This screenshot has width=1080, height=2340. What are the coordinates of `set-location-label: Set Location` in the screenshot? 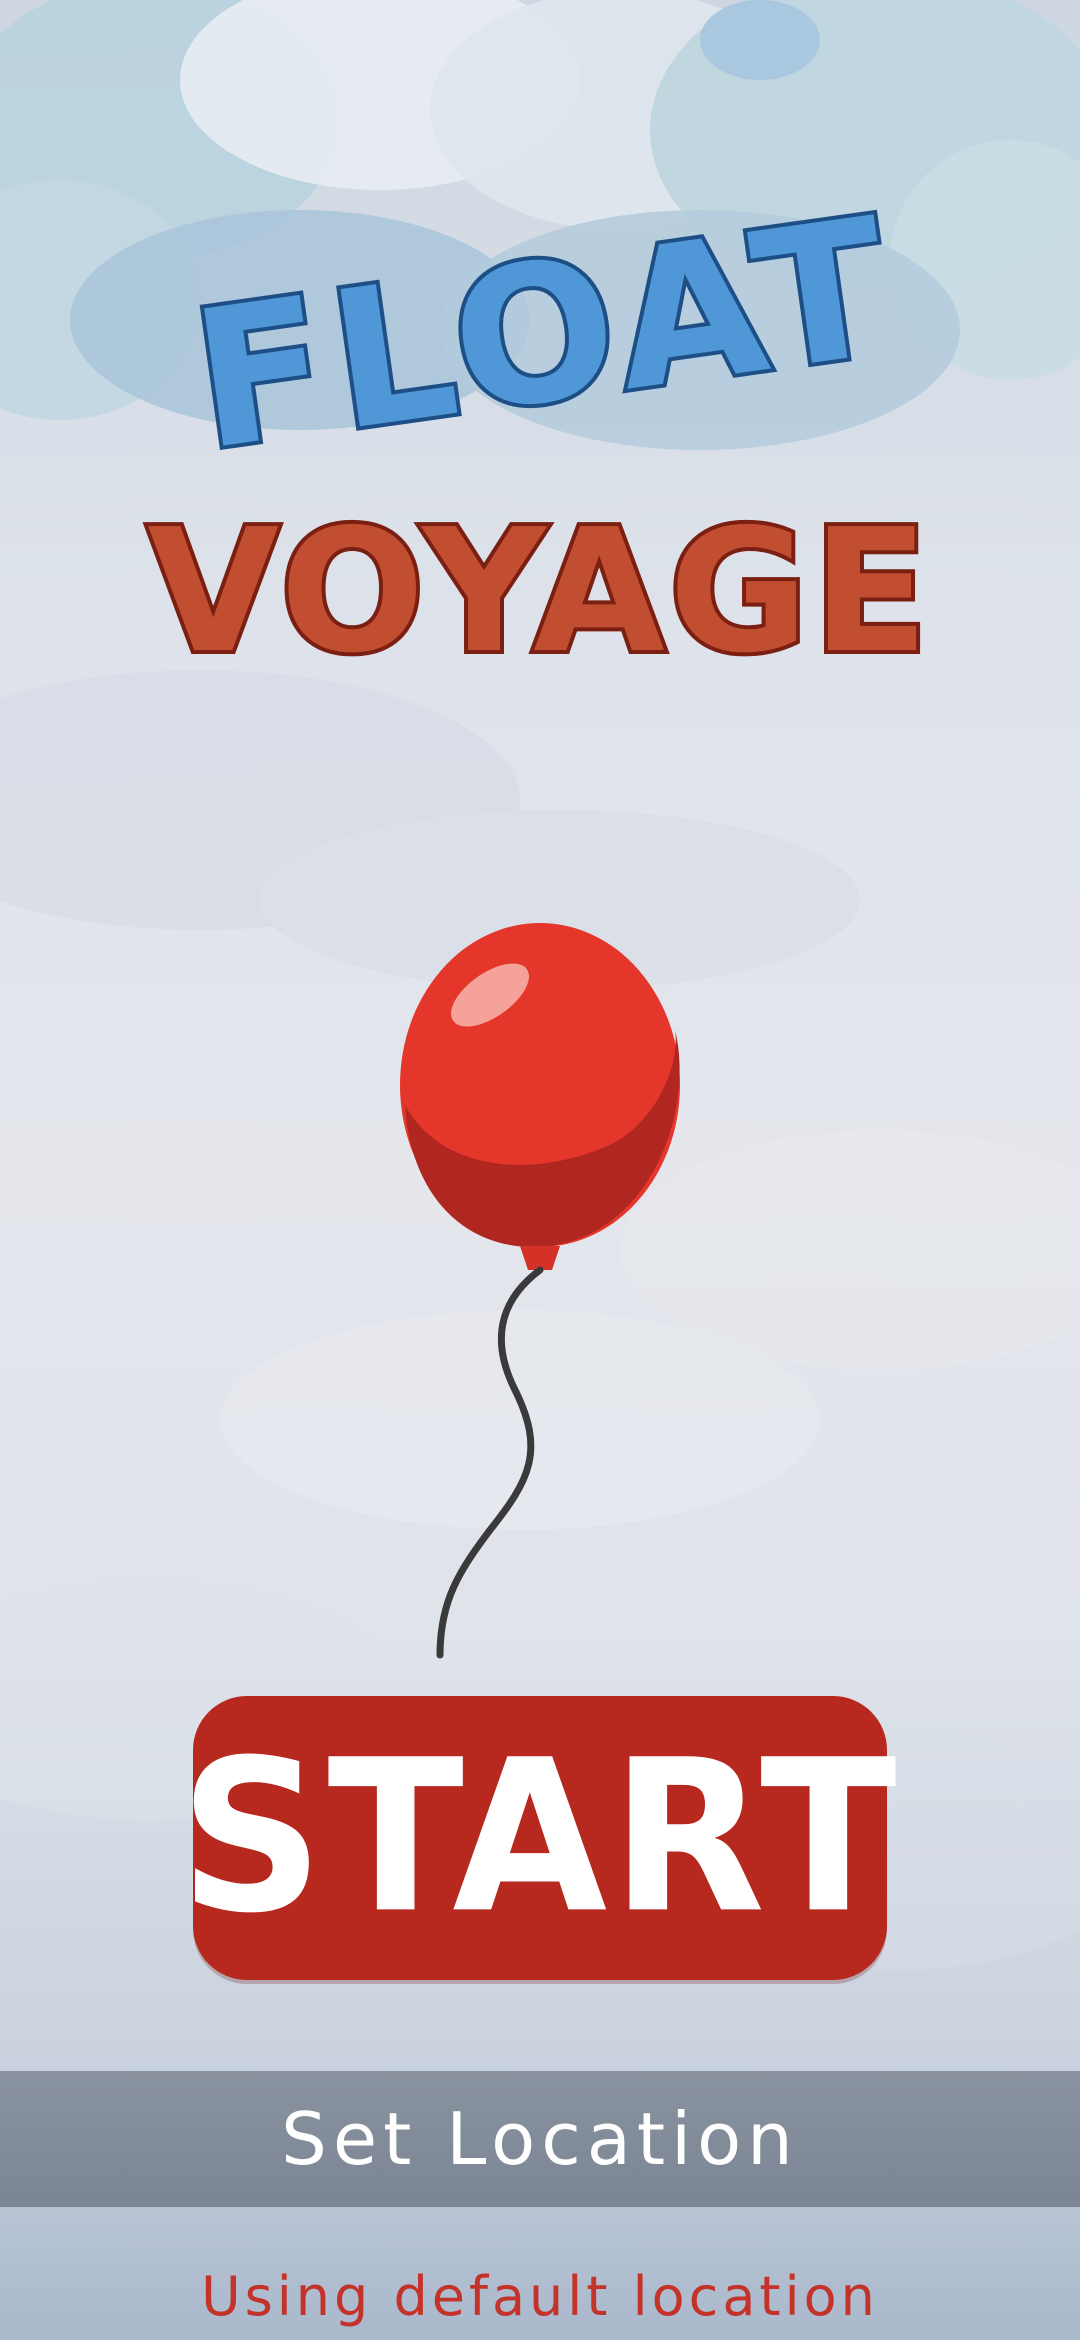 It's located at (540, 2139).